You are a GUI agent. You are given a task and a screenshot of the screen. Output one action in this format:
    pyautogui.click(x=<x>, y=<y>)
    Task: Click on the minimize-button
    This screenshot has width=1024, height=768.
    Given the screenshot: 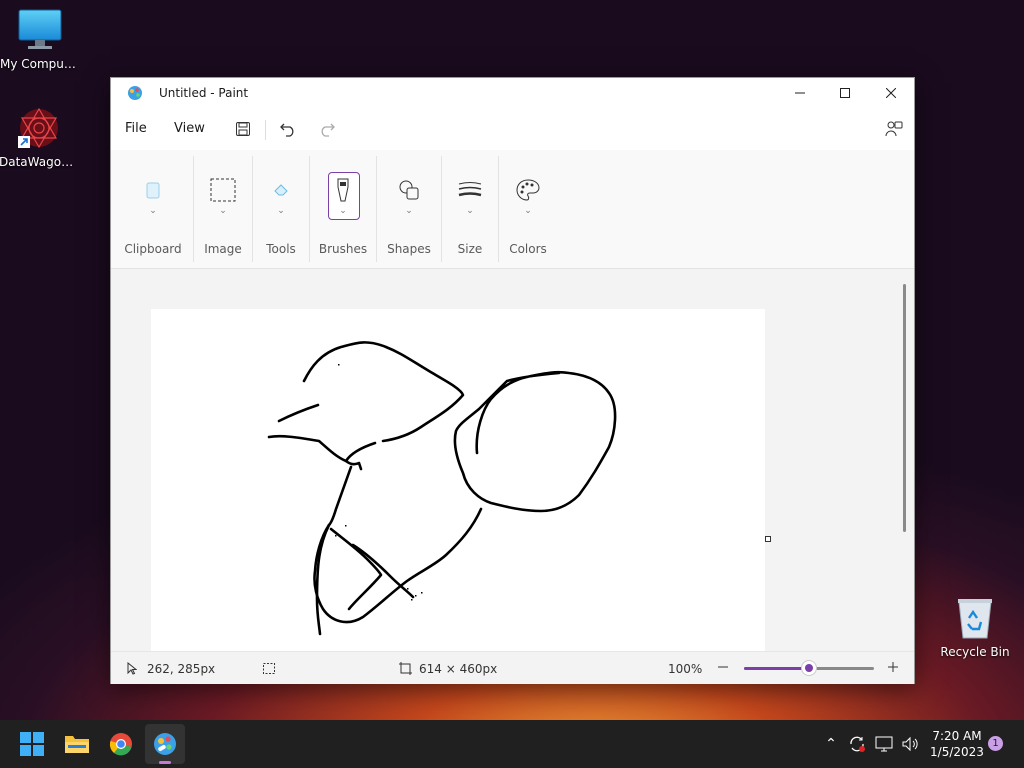 What is the action you would take?
    pyautogui.click(x=800, y=93)
    